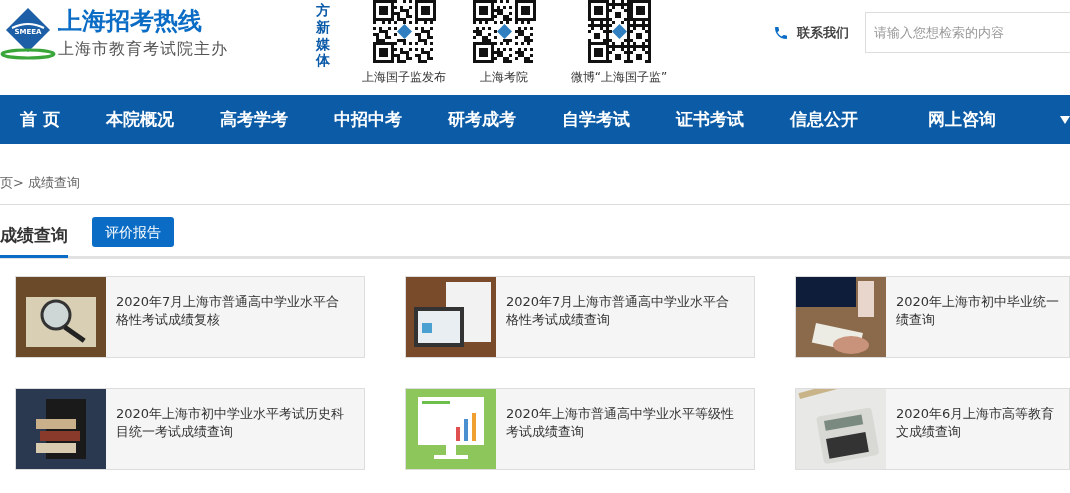  What do you see at coordinates (977, 311) in the screenshot?
I see `card-title: 2020年上海市初中毕业统一 绩查询` at bounding box center [977, 311].